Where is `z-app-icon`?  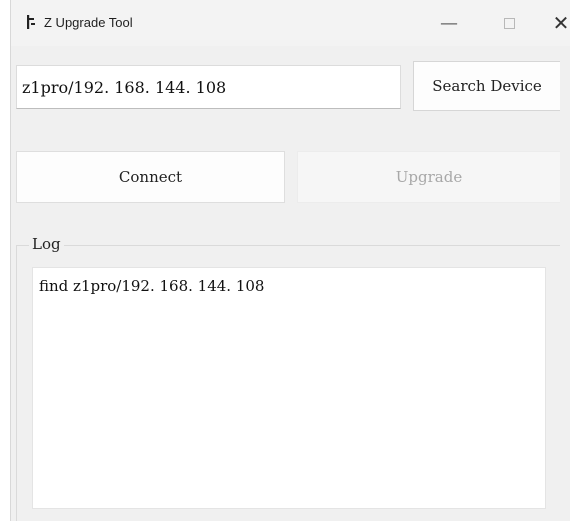
z-app-icon is located at coordinates (31, 22).